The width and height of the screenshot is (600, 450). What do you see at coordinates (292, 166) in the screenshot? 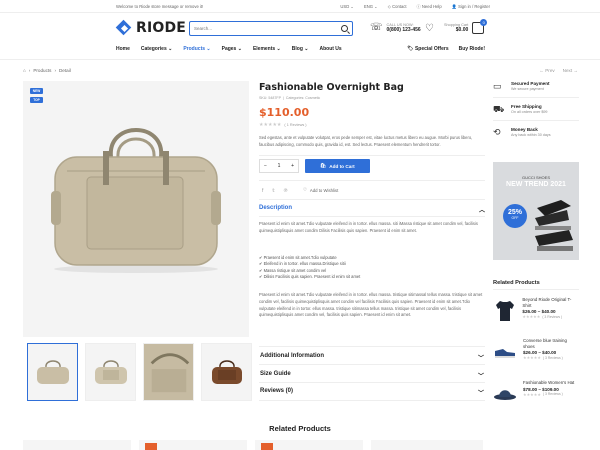
I see `qty-plus-button: +` at bounding box center [292, 166].